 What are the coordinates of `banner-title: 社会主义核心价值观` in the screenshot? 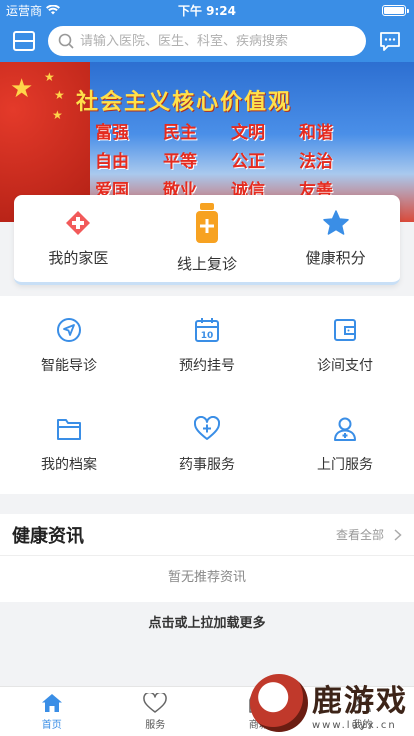 It's located at (184, 102).